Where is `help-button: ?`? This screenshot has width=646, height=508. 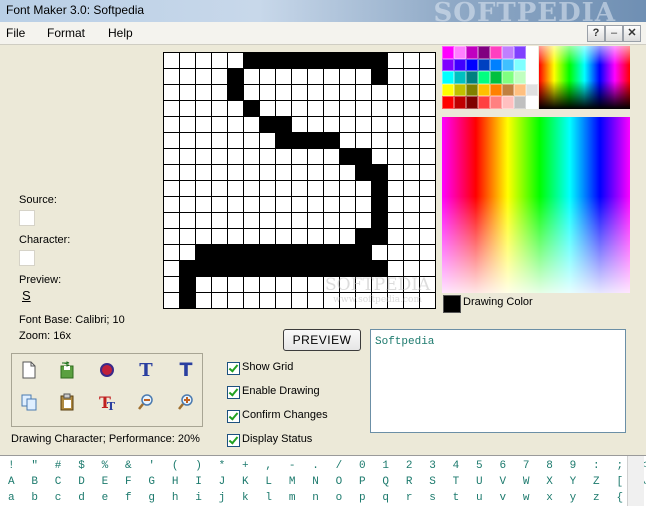
help-button: ? is located at coordinates (596, 33).